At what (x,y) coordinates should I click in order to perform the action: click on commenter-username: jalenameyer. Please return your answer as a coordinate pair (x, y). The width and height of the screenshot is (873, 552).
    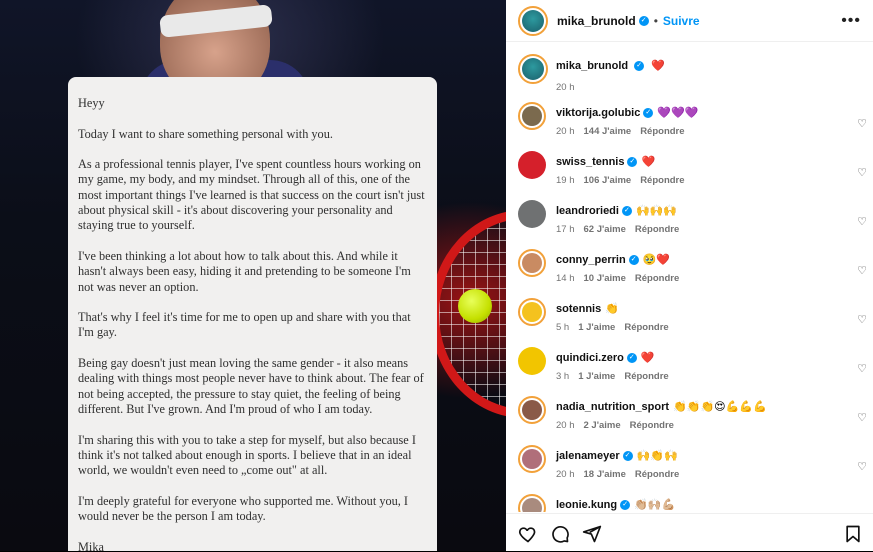
    Looking at the image, I should click on (588, 456).